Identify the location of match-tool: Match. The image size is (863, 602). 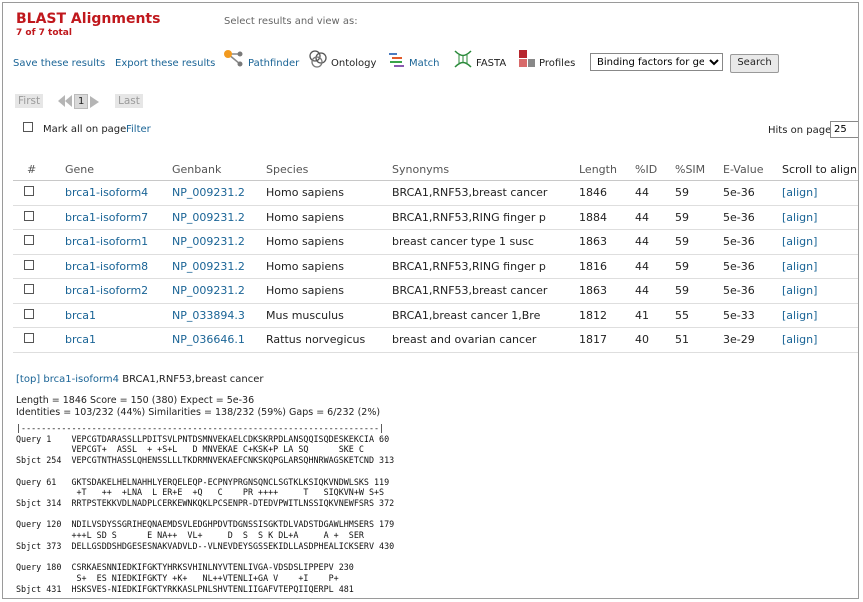
(414, 59).